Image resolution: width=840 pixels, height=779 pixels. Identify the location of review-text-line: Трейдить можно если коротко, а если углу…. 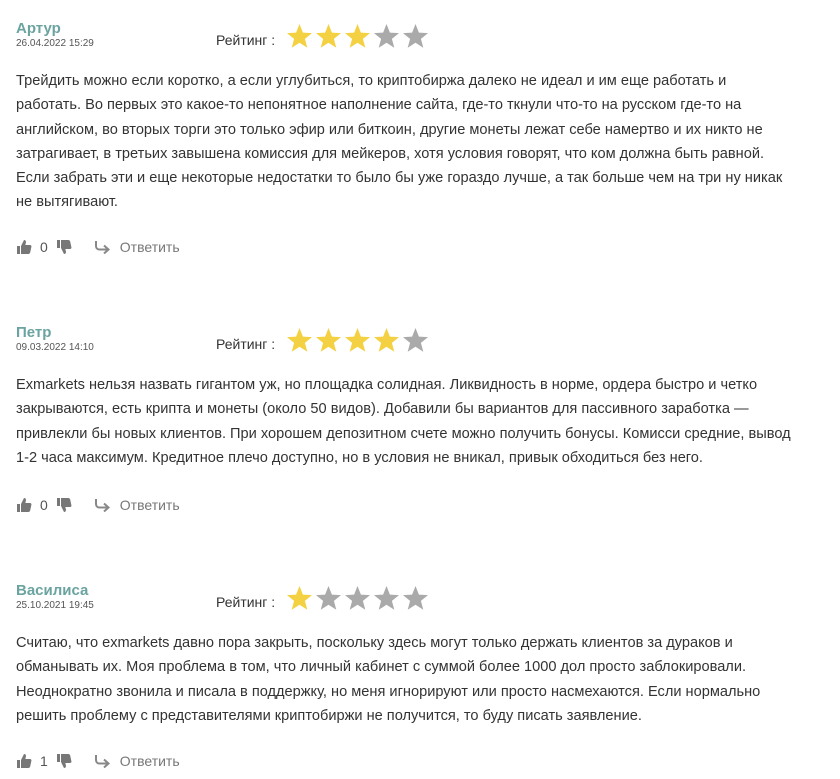
(371, 81).